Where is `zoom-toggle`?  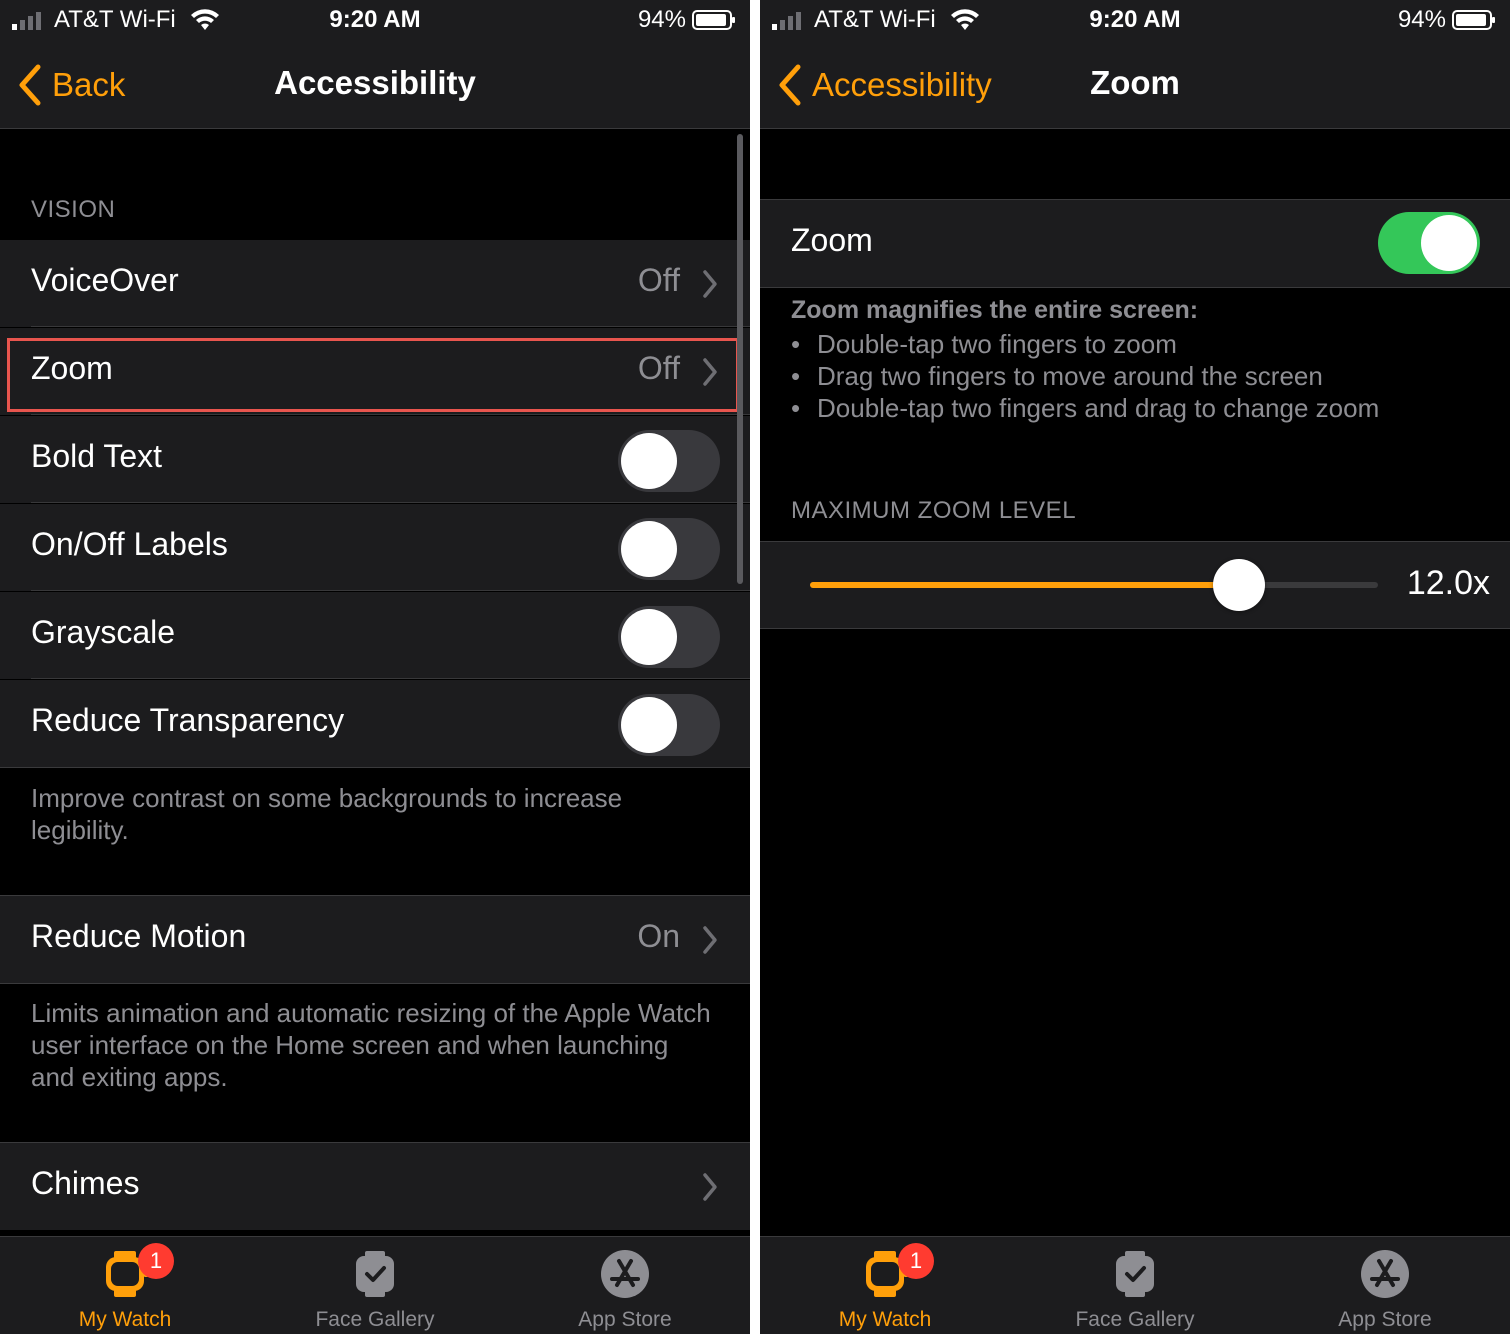 zoom-toggle is located at coordinates (1429, 243).